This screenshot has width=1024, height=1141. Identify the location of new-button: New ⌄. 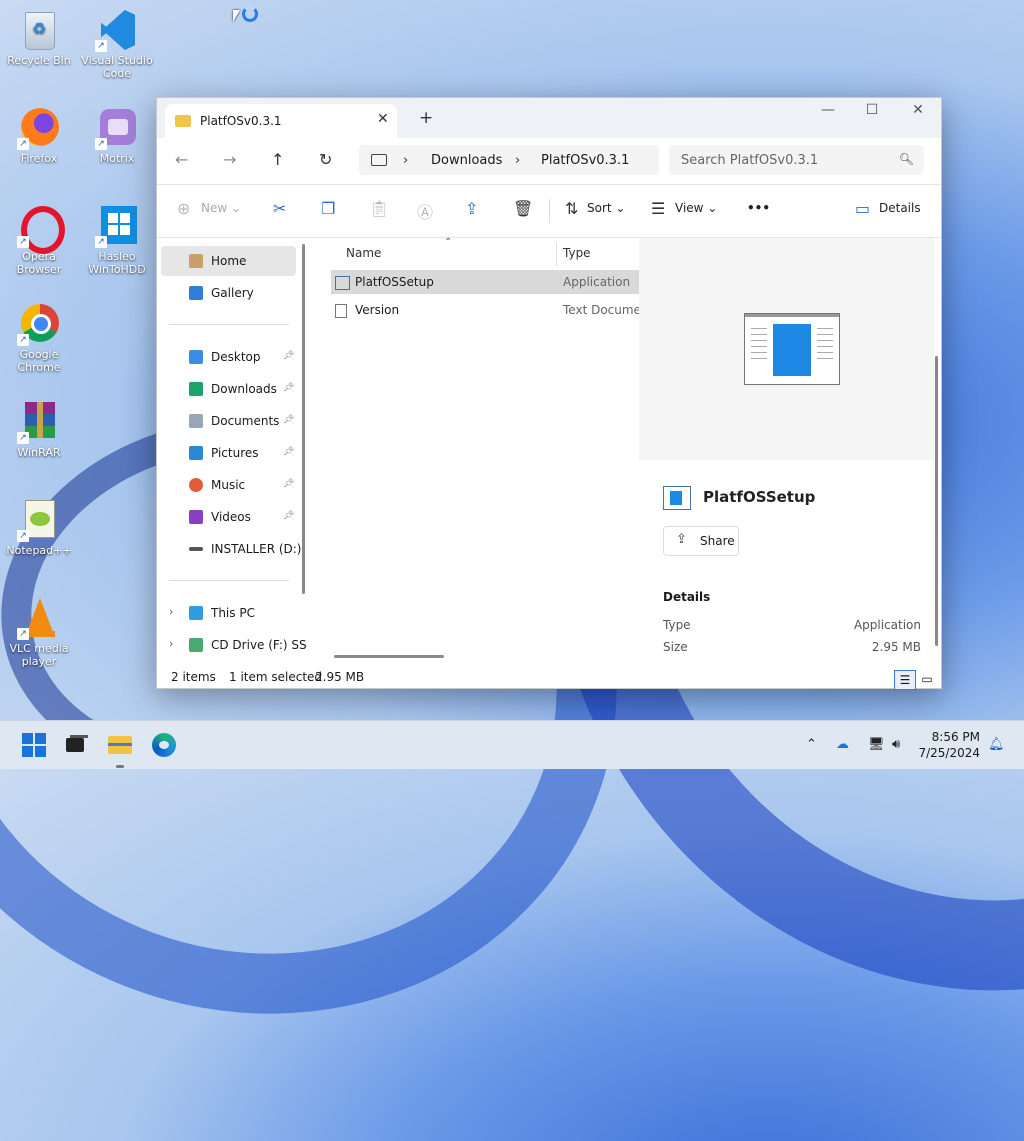
(221, 208).